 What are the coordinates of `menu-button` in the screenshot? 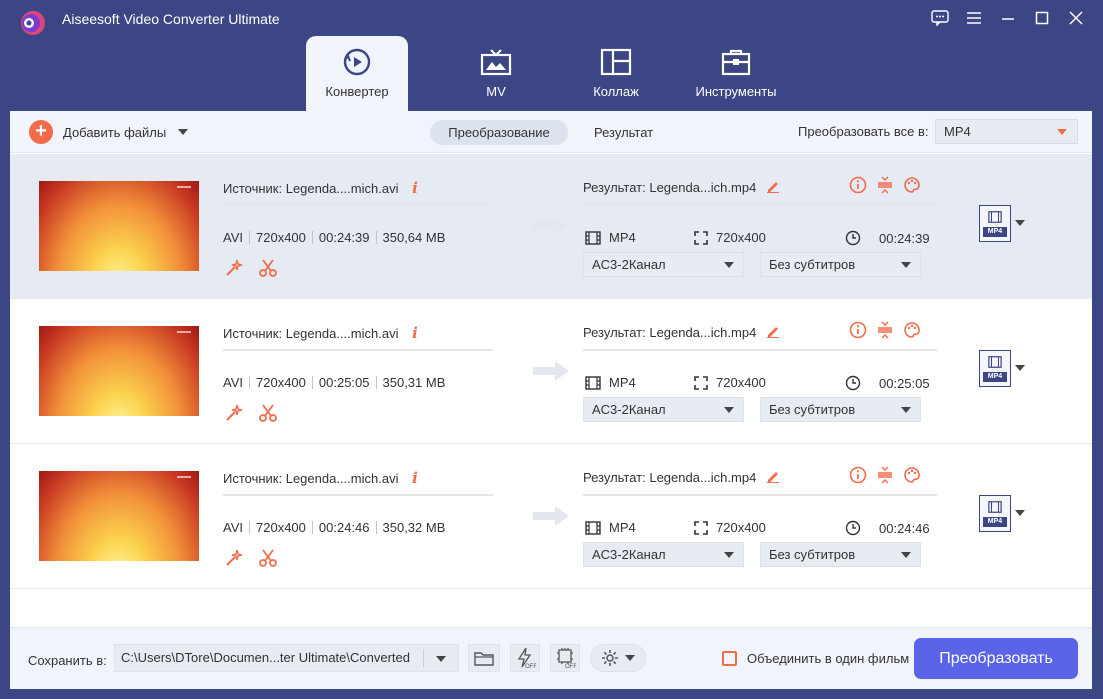 It's located at (974, 18).